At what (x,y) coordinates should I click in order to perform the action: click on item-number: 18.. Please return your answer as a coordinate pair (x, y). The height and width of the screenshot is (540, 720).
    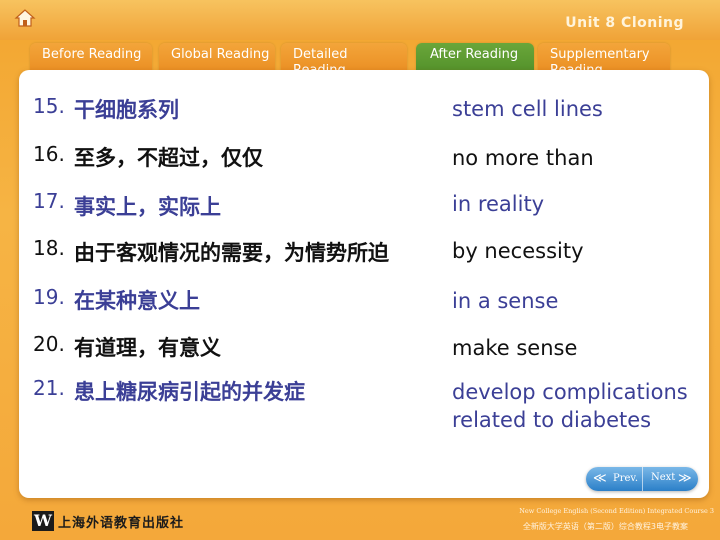
    Looking at the image, I should click on (49, 248).